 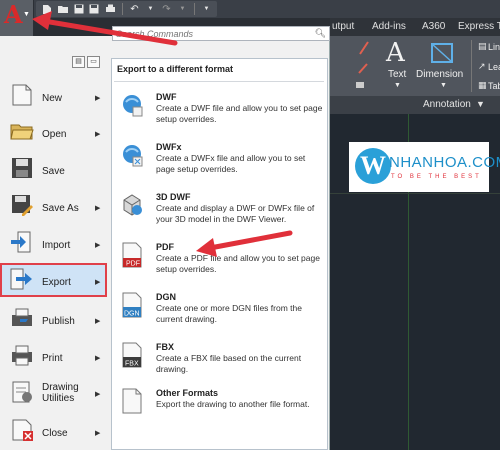 I want to click on menu-item-open: Open ▶, so click(x=53, y=132).